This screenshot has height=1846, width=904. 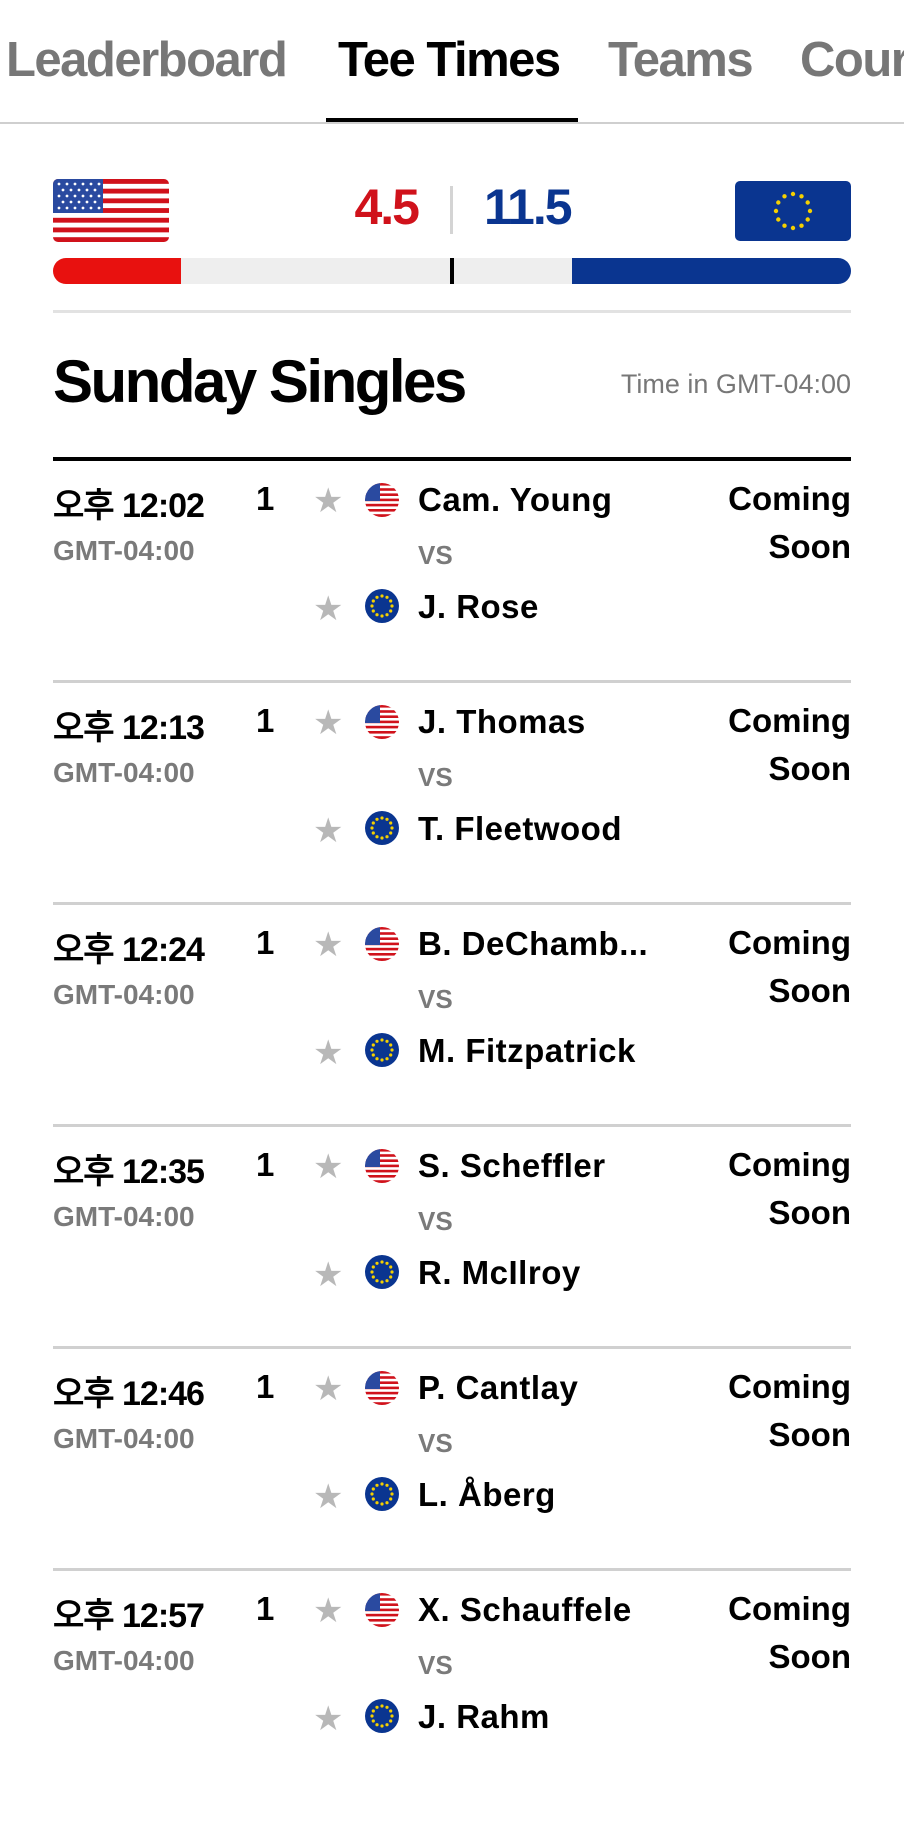 I want to click on eu-score: 11.5, so click(x=528, y=207).